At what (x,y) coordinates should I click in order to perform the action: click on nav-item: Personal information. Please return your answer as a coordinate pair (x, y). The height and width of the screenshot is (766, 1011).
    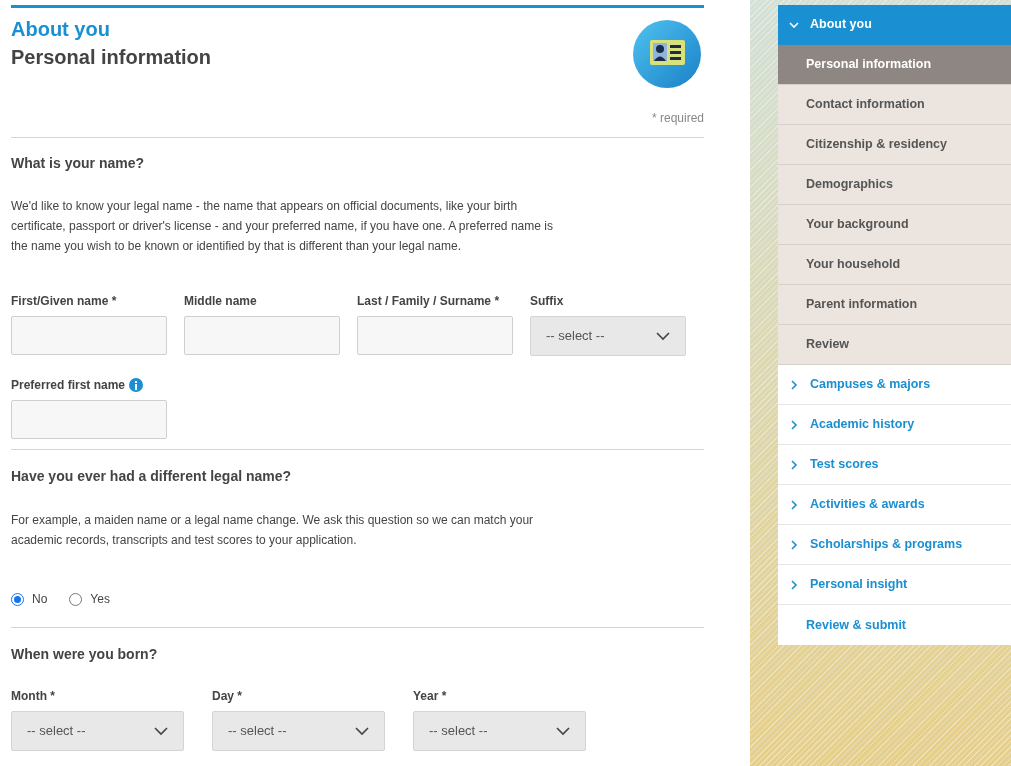
    Looking at the image, I should click on (894, 65).